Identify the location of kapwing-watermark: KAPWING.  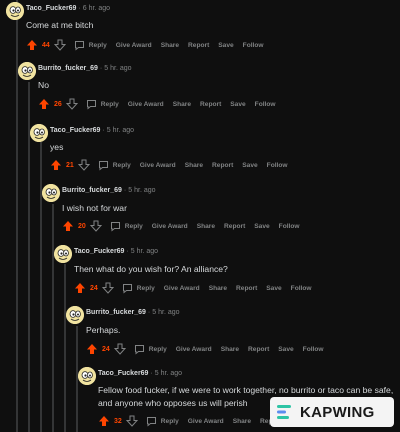
(332, 412).